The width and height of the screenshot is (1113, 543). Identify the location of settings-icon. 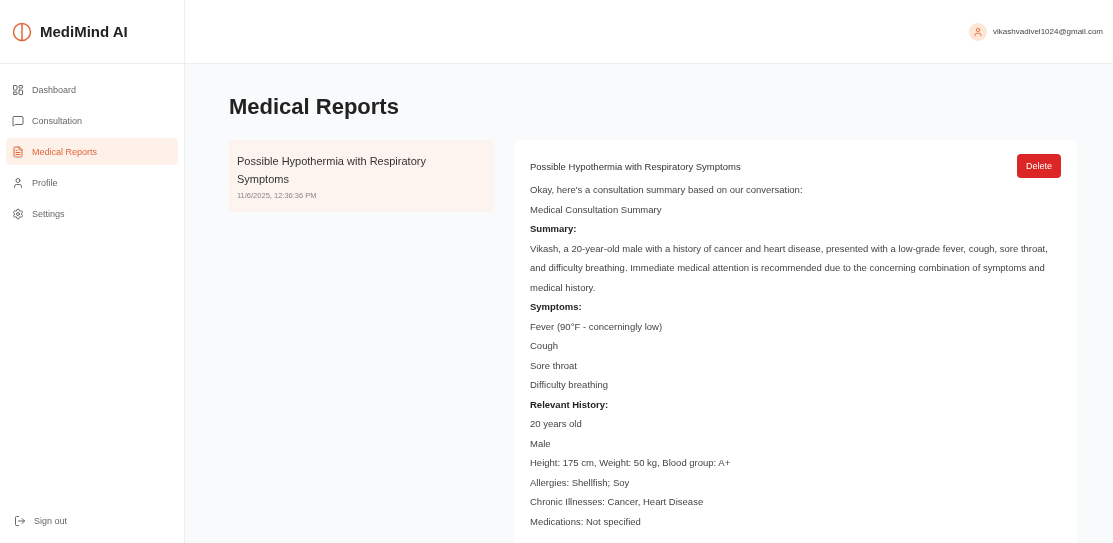
(18, 213).